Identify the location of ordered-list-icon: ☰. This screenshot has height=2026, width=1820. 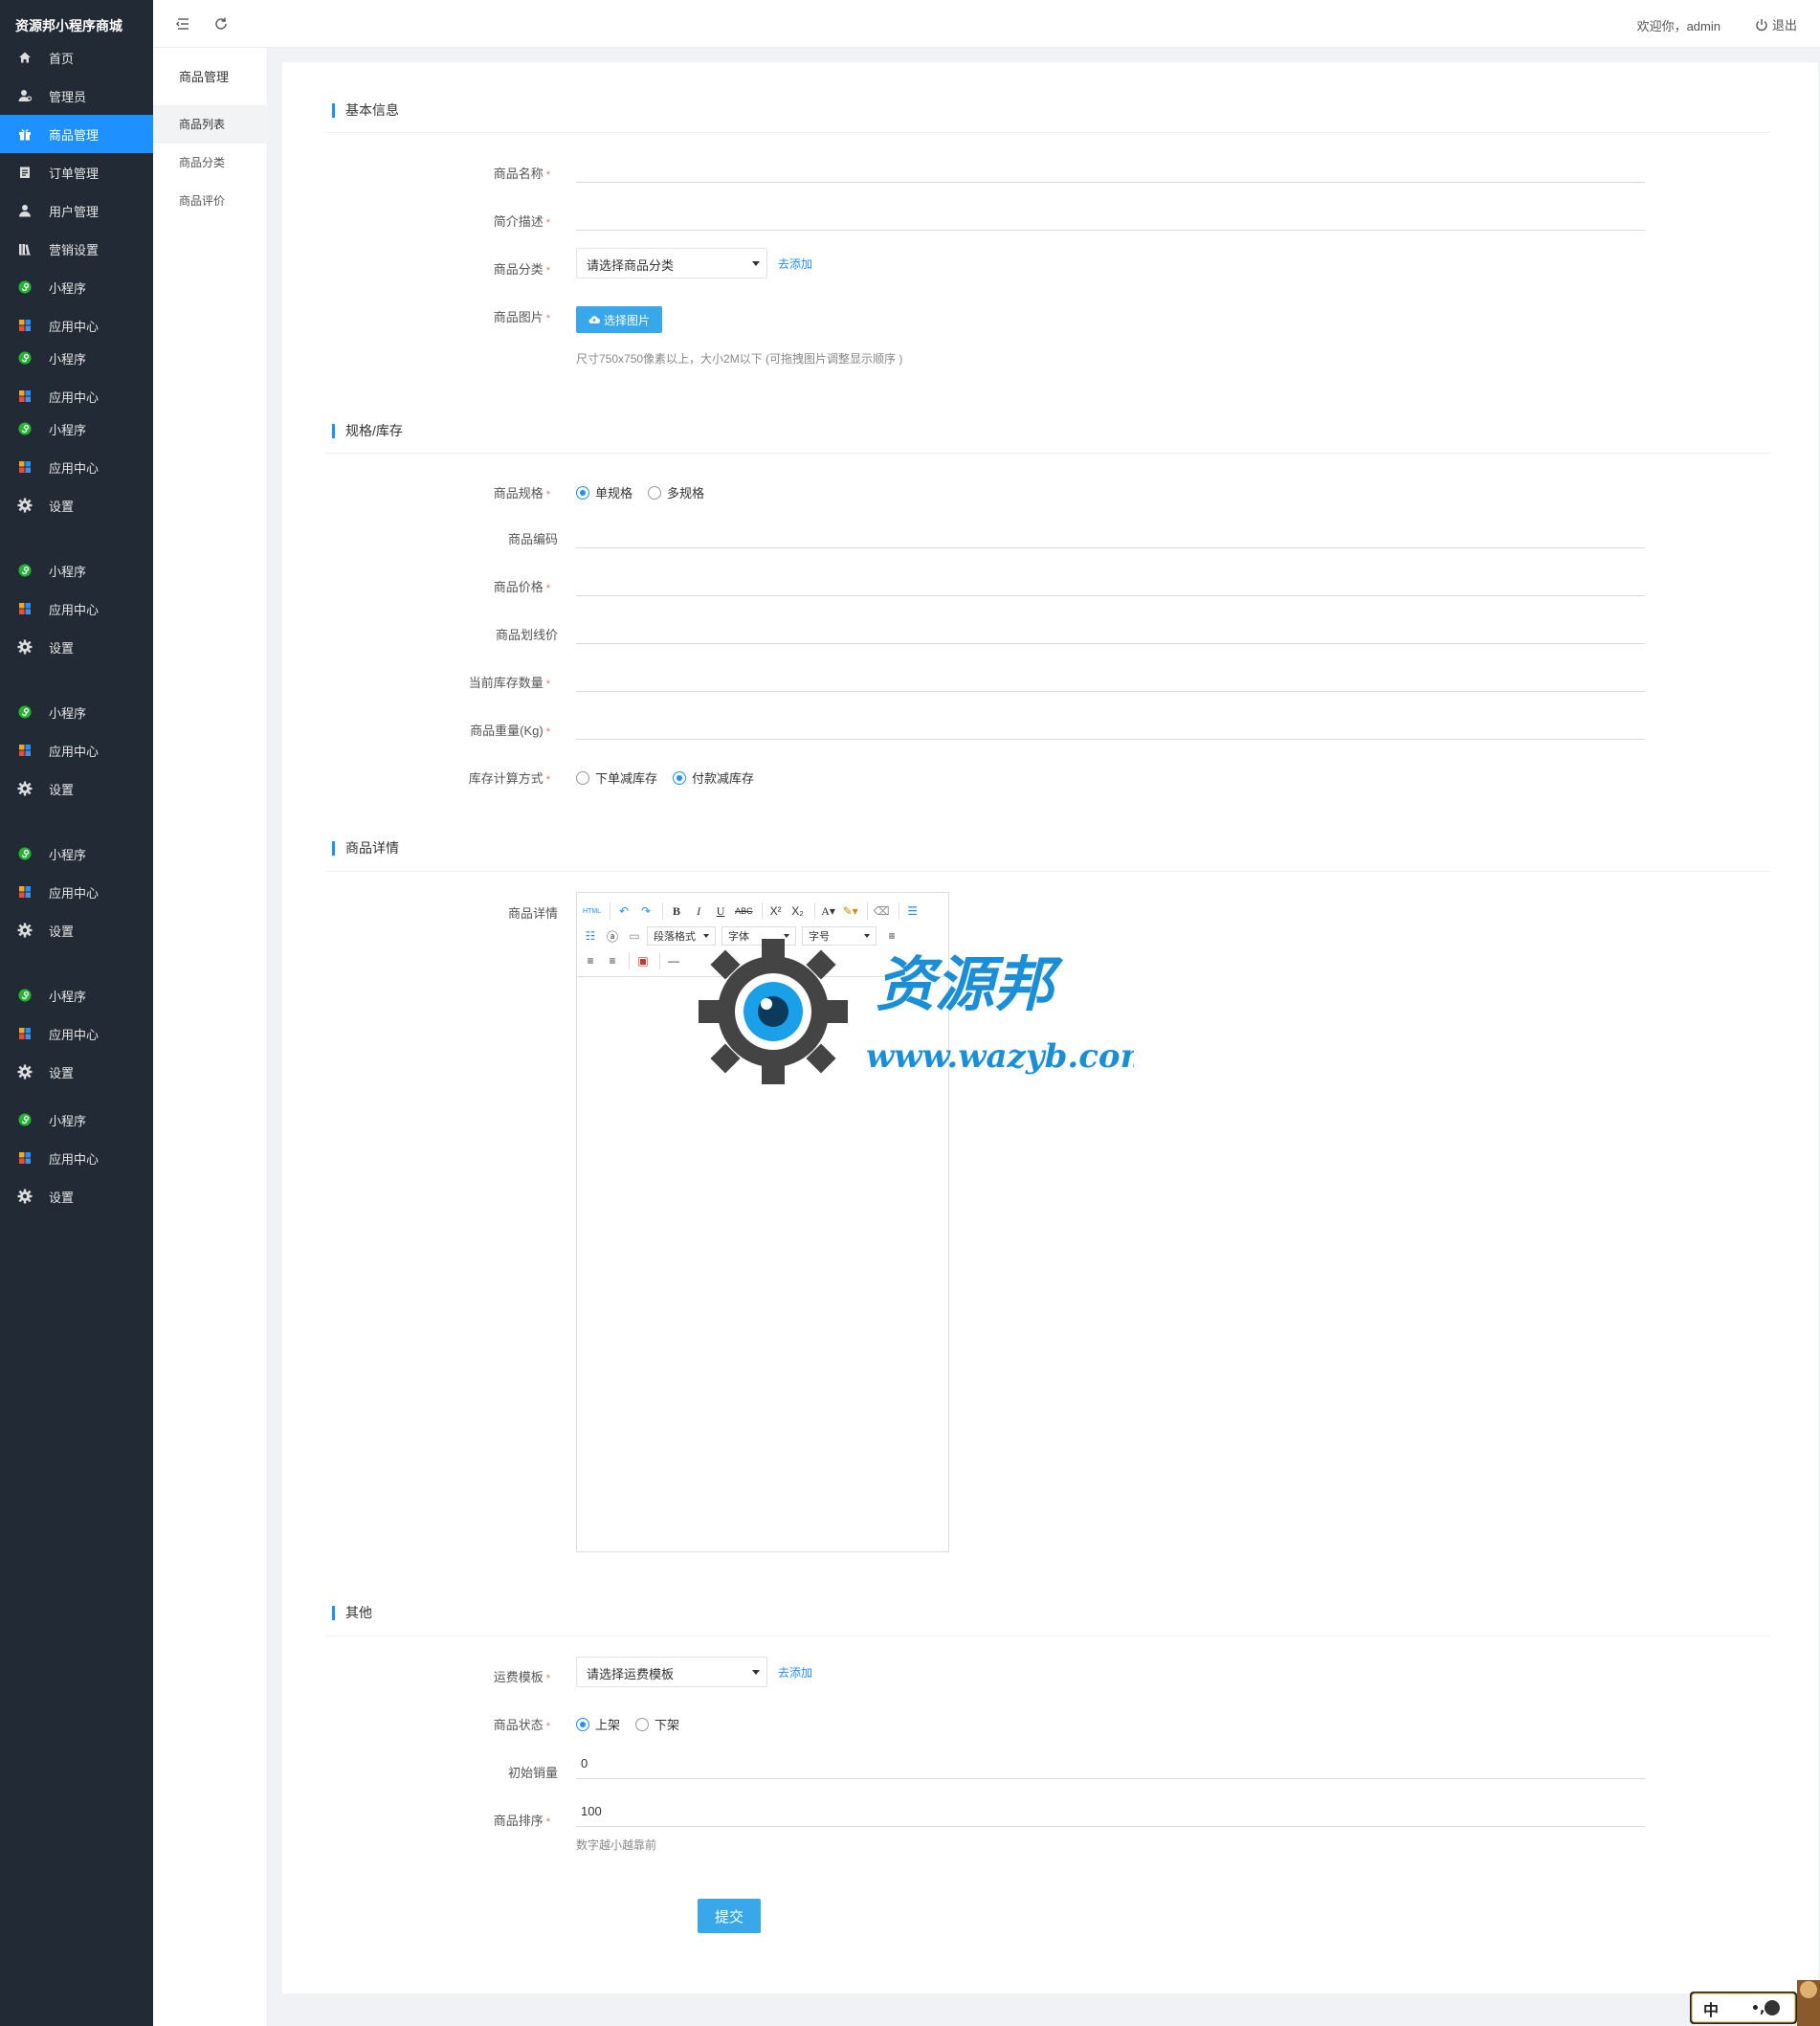
(913, 911).